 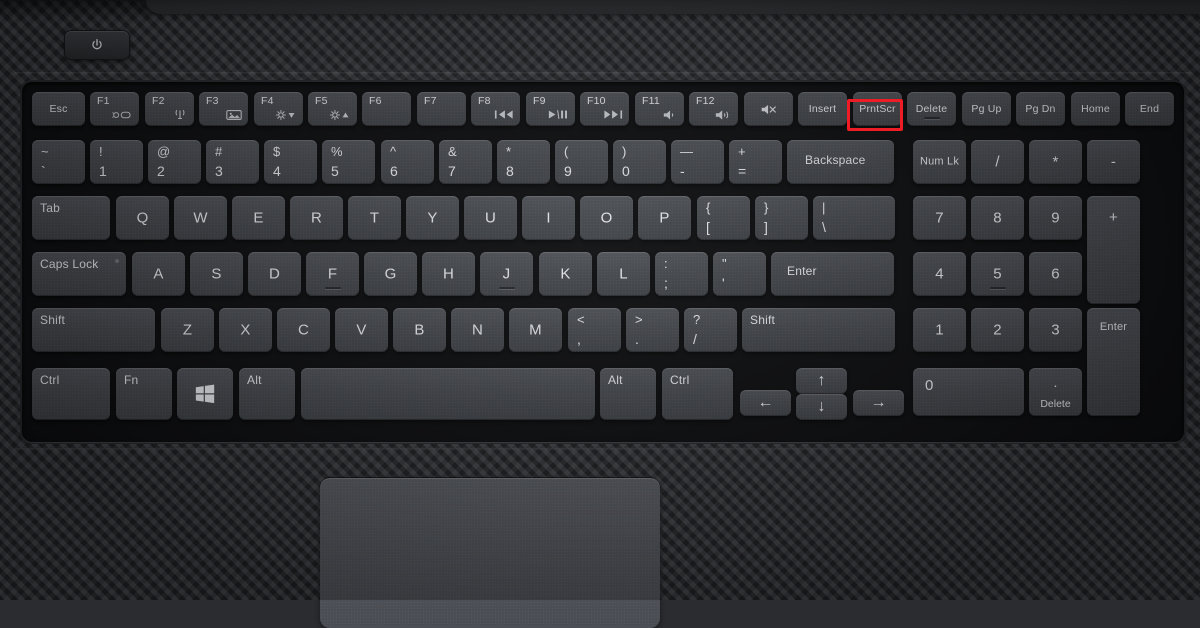 I want to click on key-f11: F11, so click(x=659, y=109).